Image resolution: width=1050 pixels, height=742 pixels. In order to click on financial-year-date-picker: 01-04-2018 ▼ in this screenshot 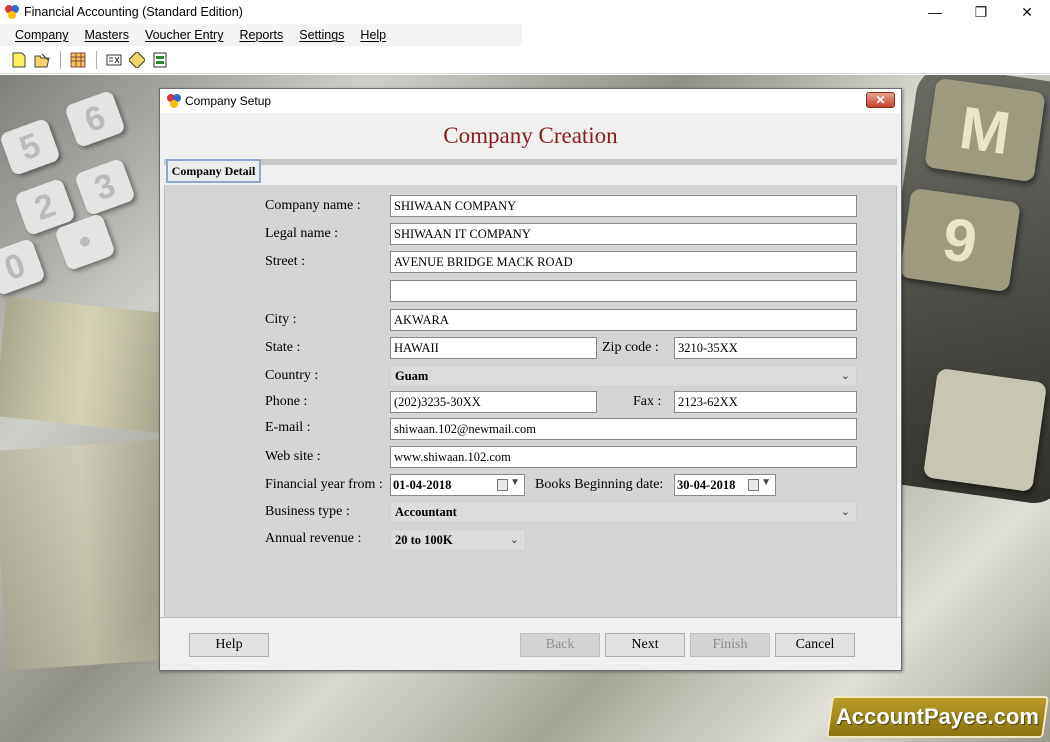, I will do `click(457, 485)`.